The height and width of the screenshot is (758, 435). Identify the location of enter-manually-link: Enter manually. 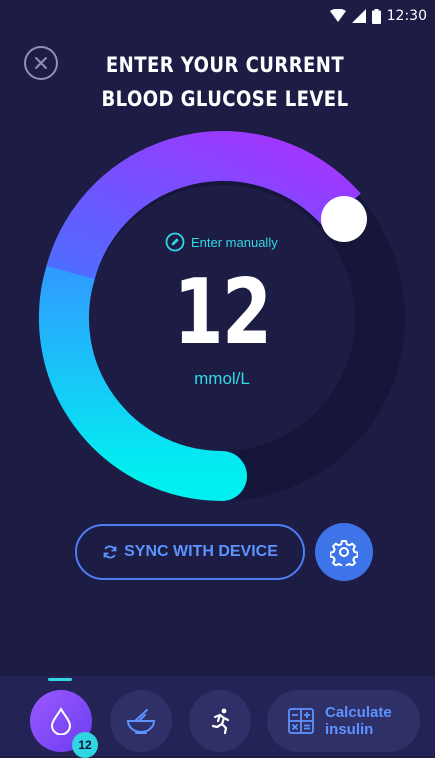
(221, 242).